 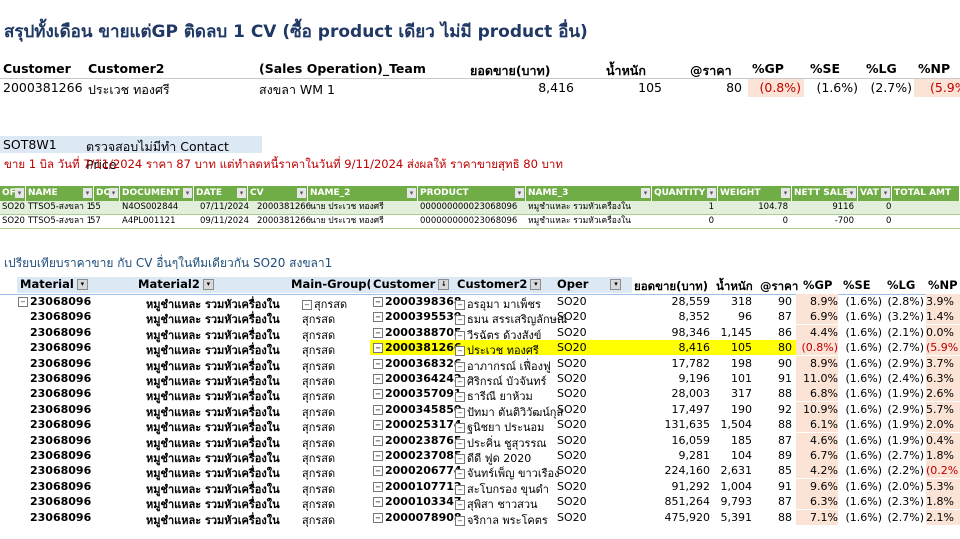 What do you see at coordinates (472, 207) in the screenshot?
I see `cell-product: 000000000023068096` at bounding box center [472, 207].